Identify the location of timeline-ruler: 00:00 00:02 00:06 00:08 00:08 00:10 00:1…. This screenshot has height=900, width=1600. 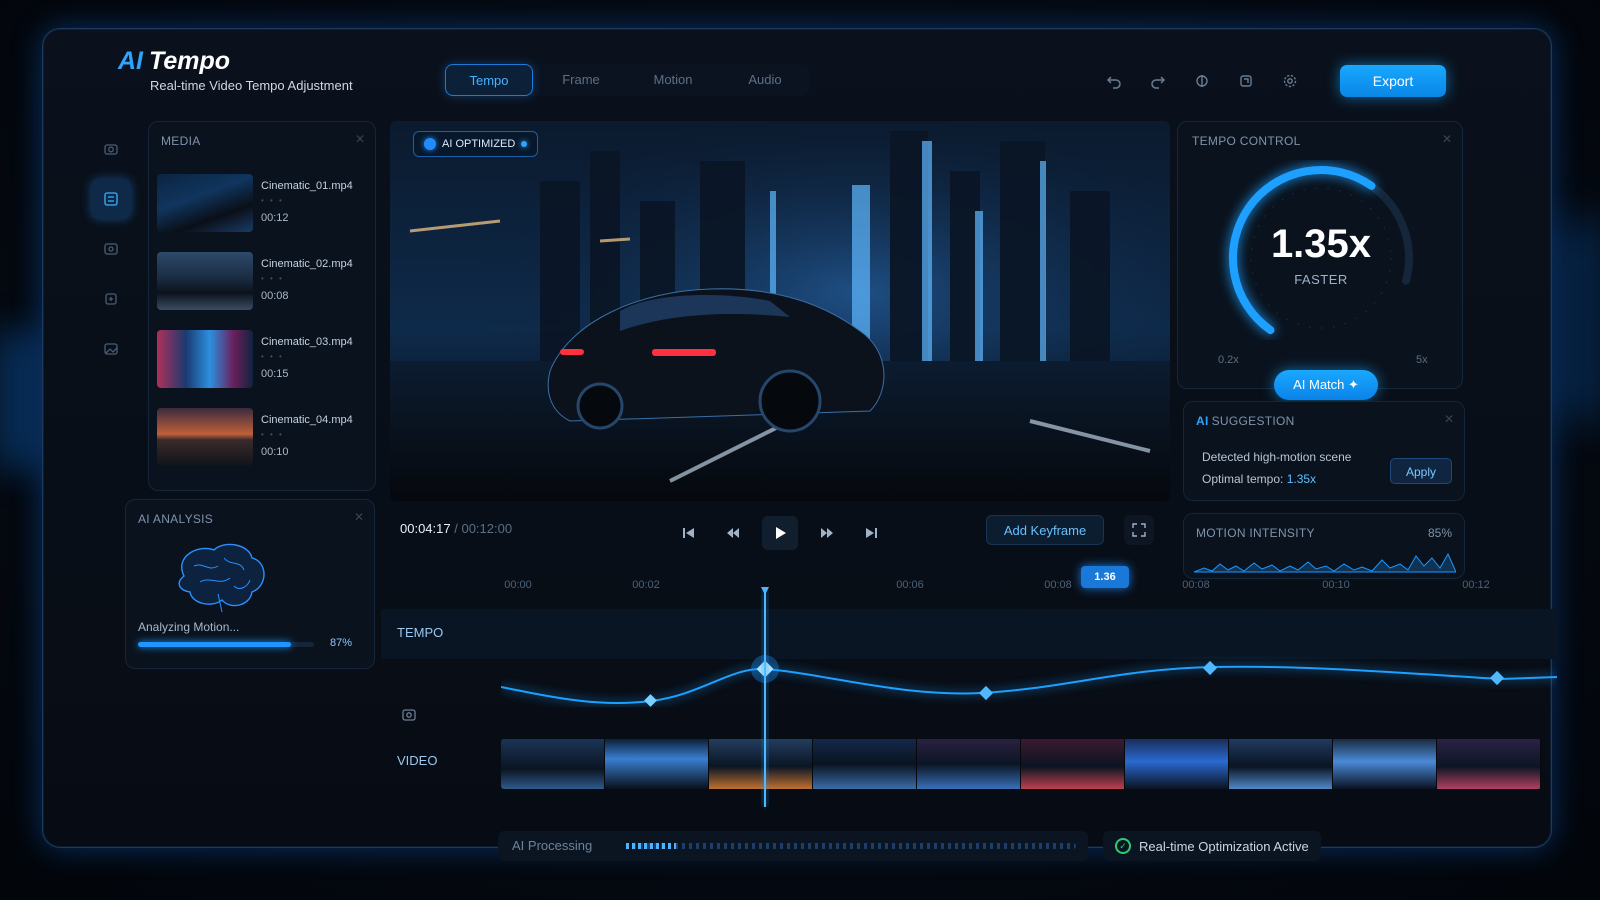
(1029, 585).